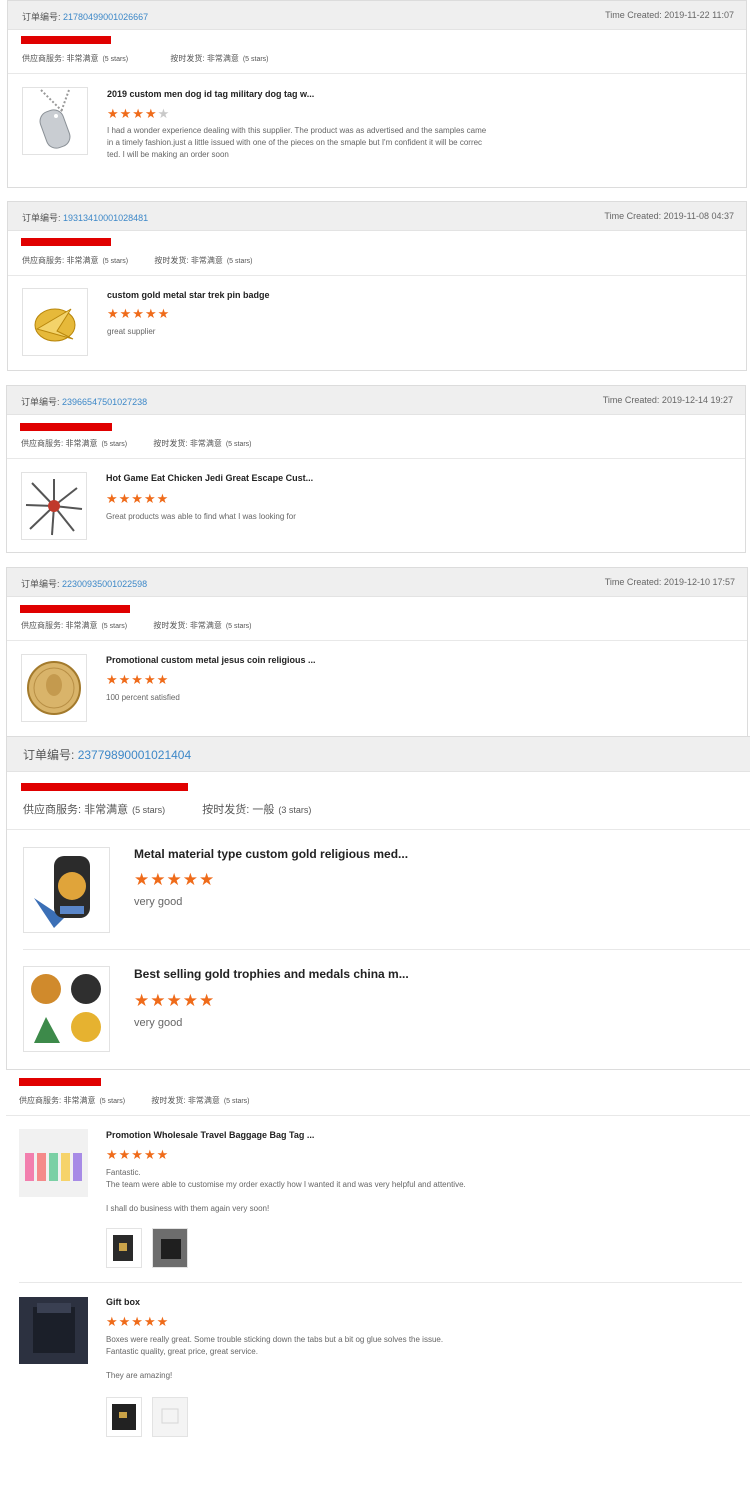 The height and width of the screenshot is (1500, 750). I want to click on order-number-link: 22300935001022598, so click(104, 584).